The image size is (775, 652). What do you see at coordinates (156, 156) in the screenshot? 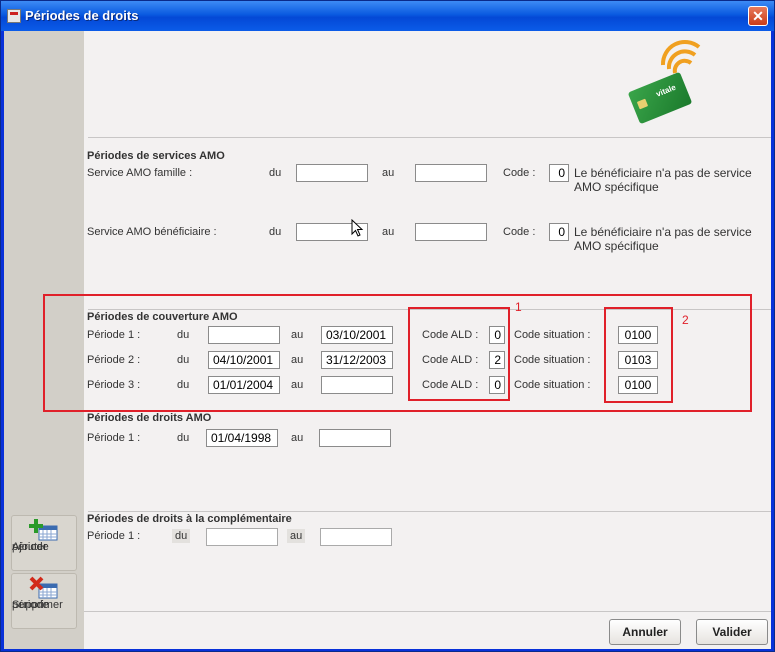
I see `services-section-title: Périodes de services AMO` at bounding box center [156, 156].